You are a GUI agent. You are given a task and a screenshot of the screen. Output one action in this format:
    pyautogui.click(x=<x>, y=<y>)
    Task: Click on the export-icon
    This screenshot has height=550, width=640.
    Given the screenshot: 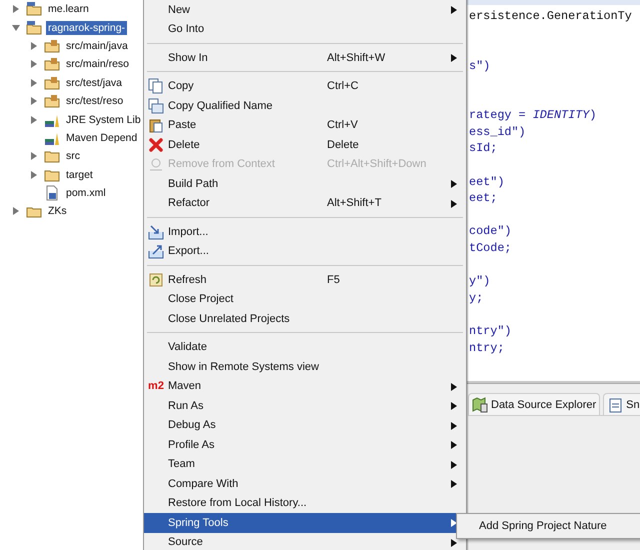 What is the action you would take?
    pyautogui.click(x=156, y=251)
    